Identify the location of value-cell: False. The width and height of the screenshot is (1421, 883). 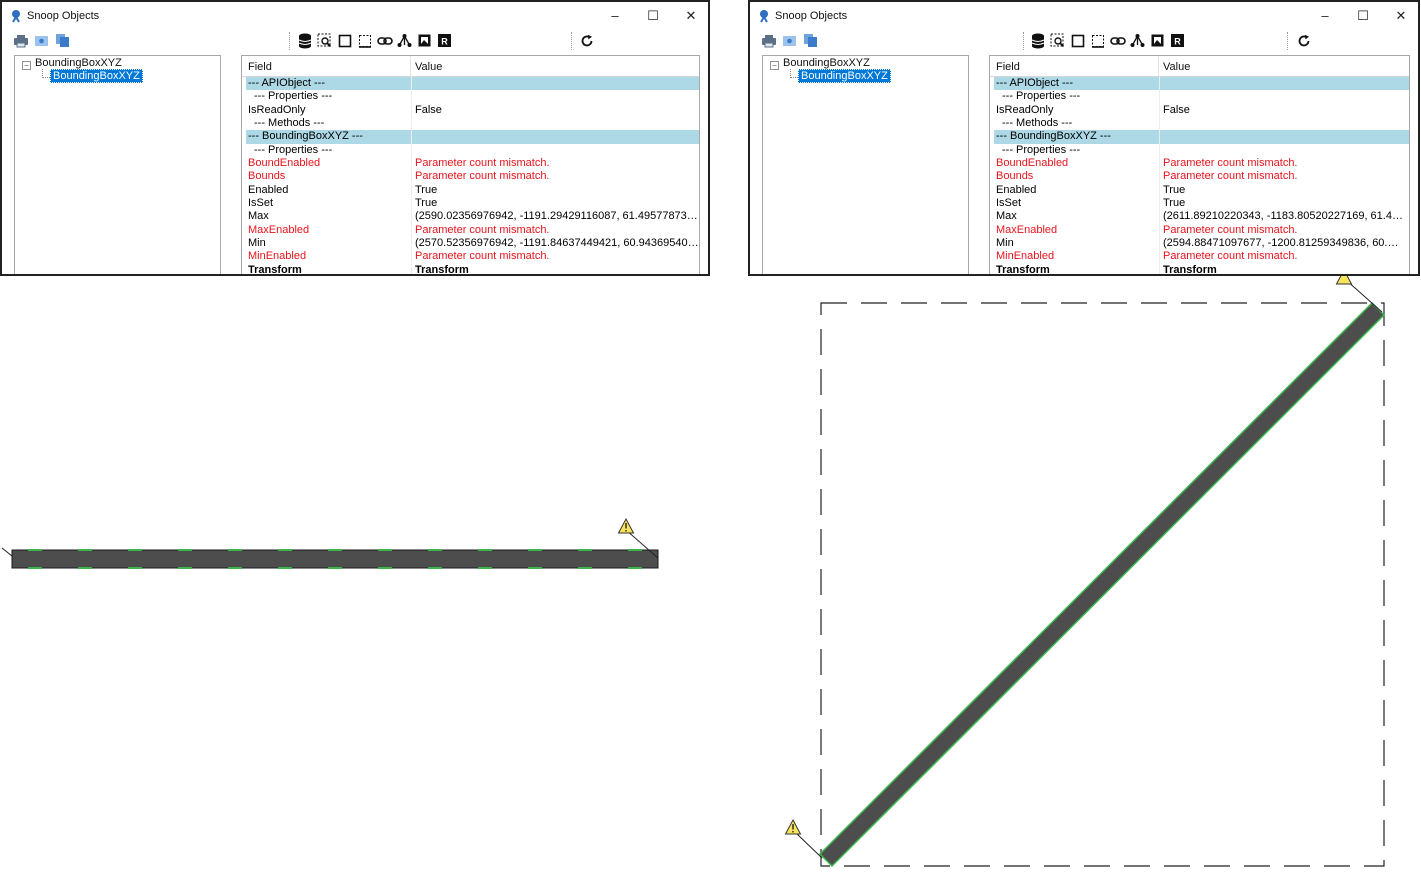
(428, 109).